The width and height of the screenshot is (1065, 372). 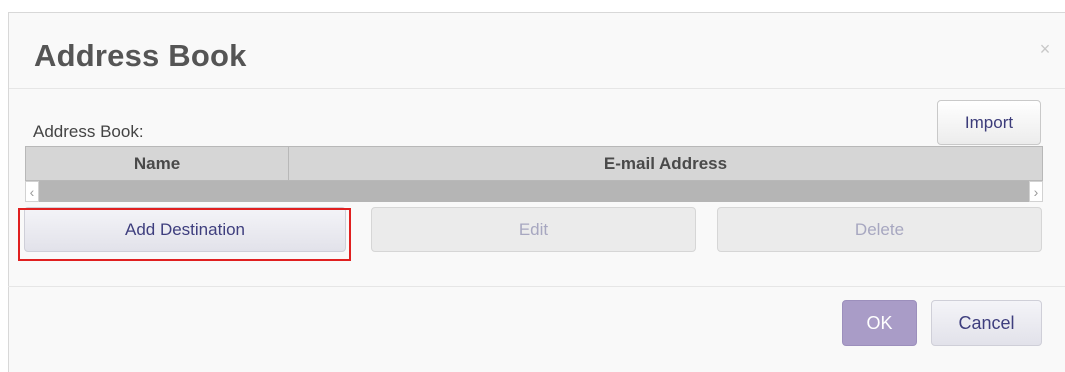 I want to click on import-button: Import, so click(x=989, y=122).